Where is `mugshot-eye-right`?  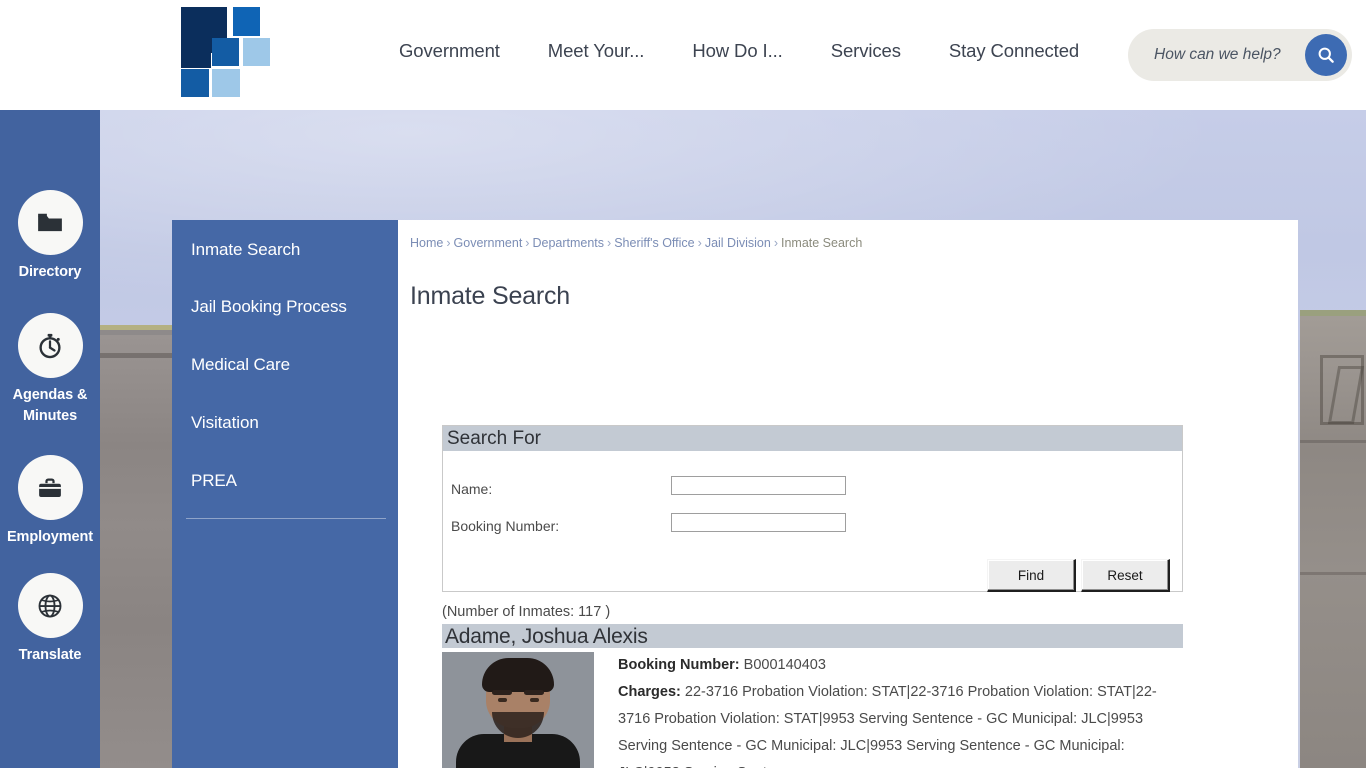
mugshot-eye-right is located at coordinates (534, 700).